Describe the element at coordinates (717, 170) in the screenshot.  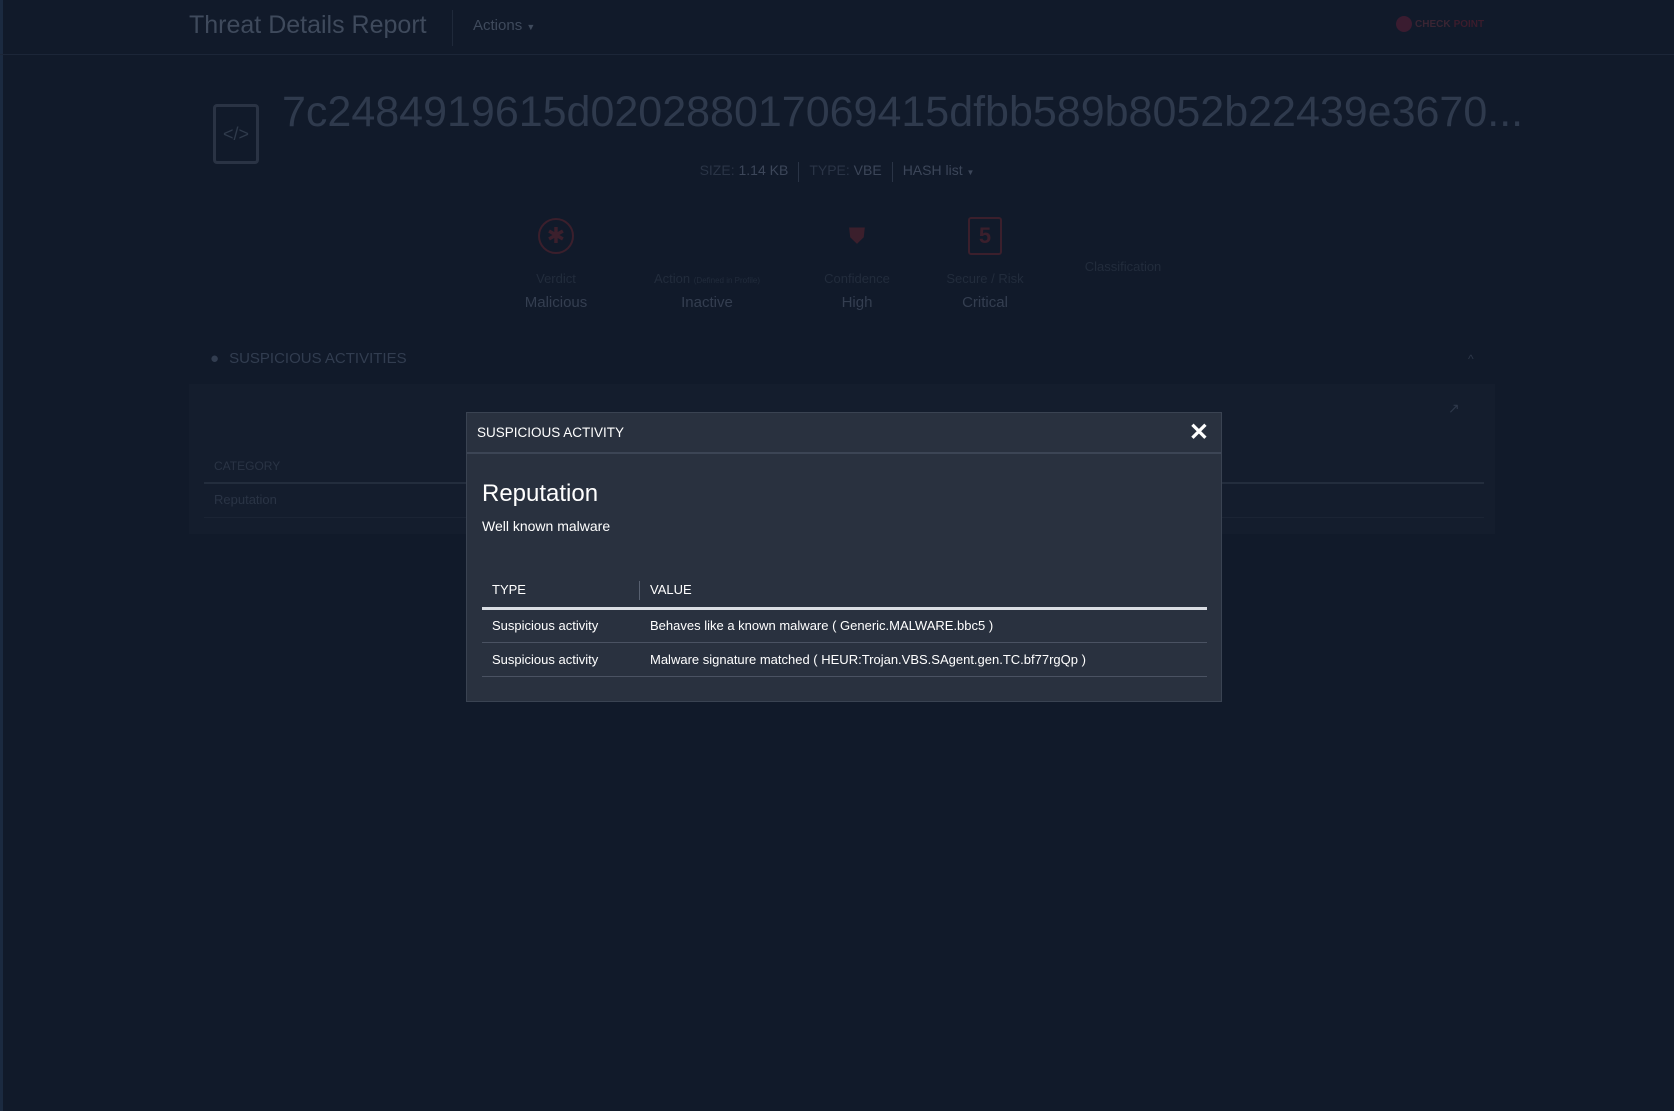
I see `size-label: SIZE:` at that location.